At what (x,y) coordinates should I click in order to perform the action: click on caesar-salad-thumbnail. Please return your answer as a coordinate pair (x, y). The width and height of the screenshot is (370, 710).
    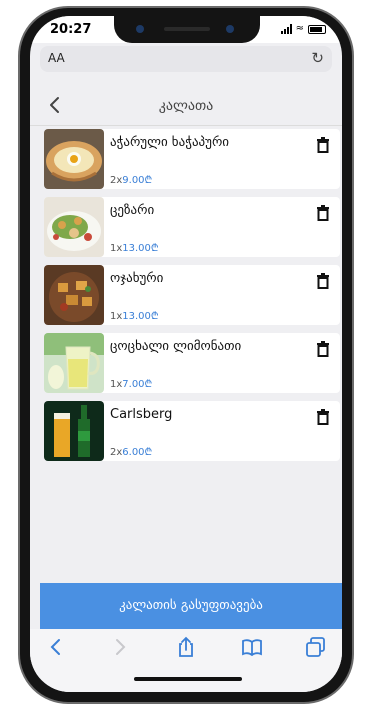
    Looking at the image, I should click on (74, 227).